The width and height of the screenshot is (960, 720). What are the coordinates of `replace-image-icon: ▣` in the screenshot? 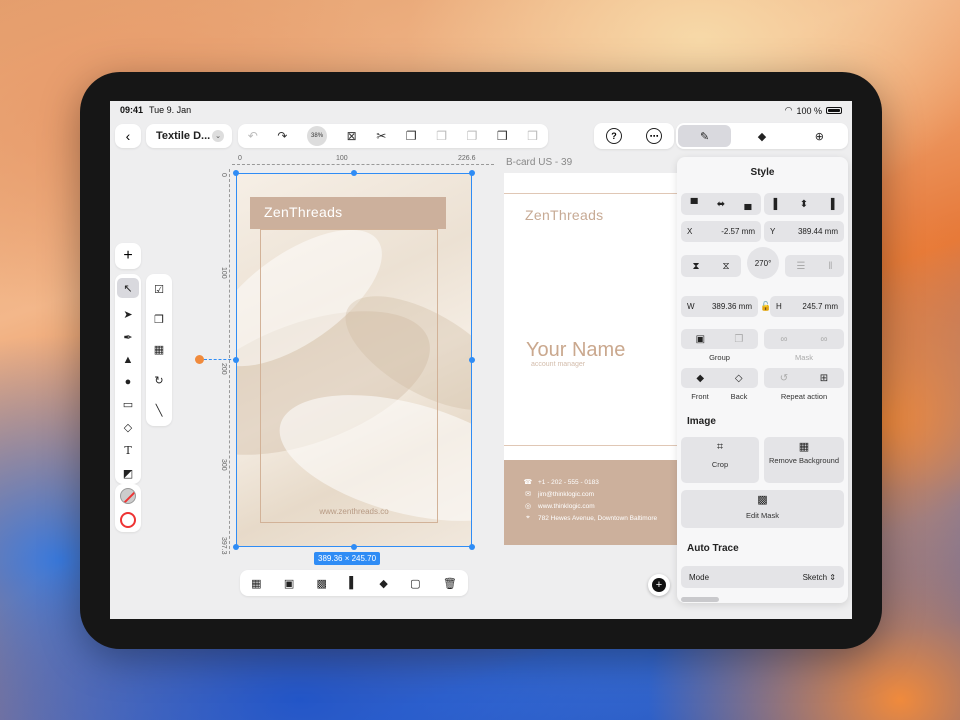 It's located at (289, 583).